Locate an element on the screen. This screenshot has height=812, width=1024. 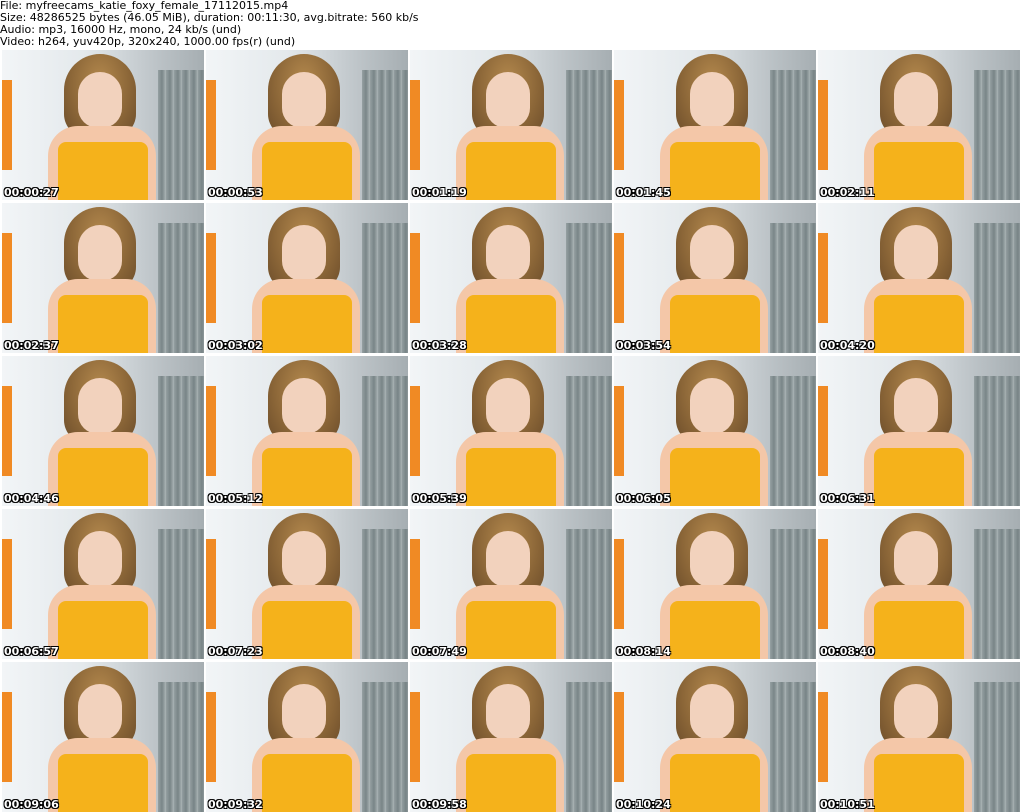
video-thumbnail: 00:10:24 is located at coordinates (715, 737).